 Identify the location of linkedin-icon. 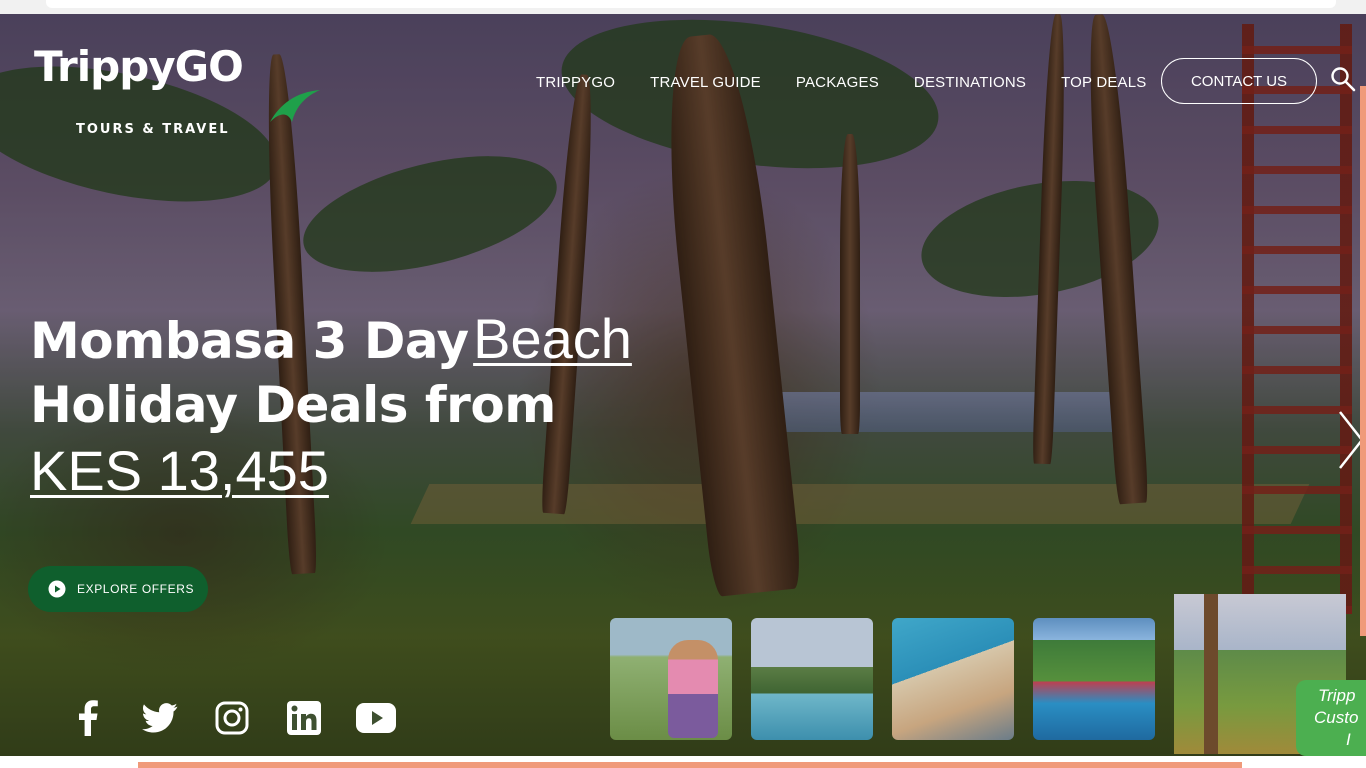
(304, 718).